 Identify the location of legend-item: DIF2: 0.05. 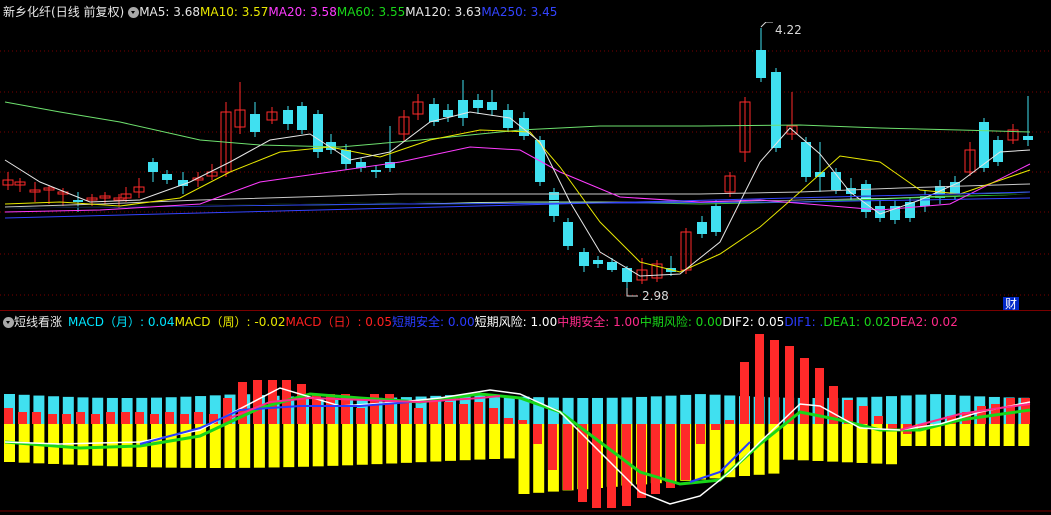
(753, 322).